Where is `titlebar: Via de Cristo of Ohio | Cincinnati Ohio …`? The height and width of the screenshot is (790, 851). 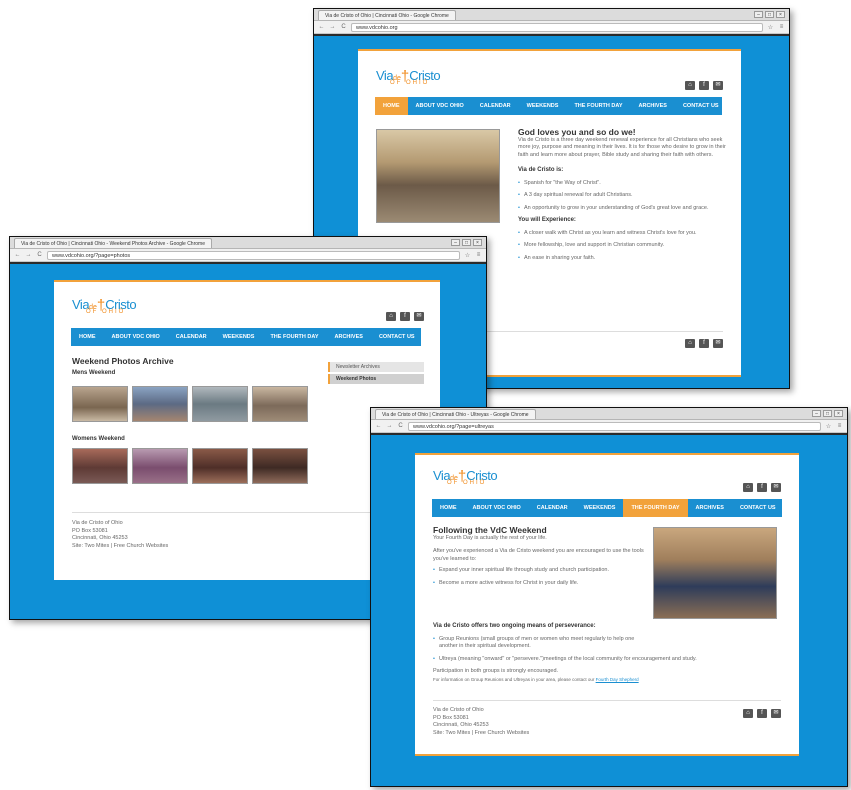
titlebar: Via de Cristo of Ohio | Cincinnati Ohio … is located at coordinates (609, 414).